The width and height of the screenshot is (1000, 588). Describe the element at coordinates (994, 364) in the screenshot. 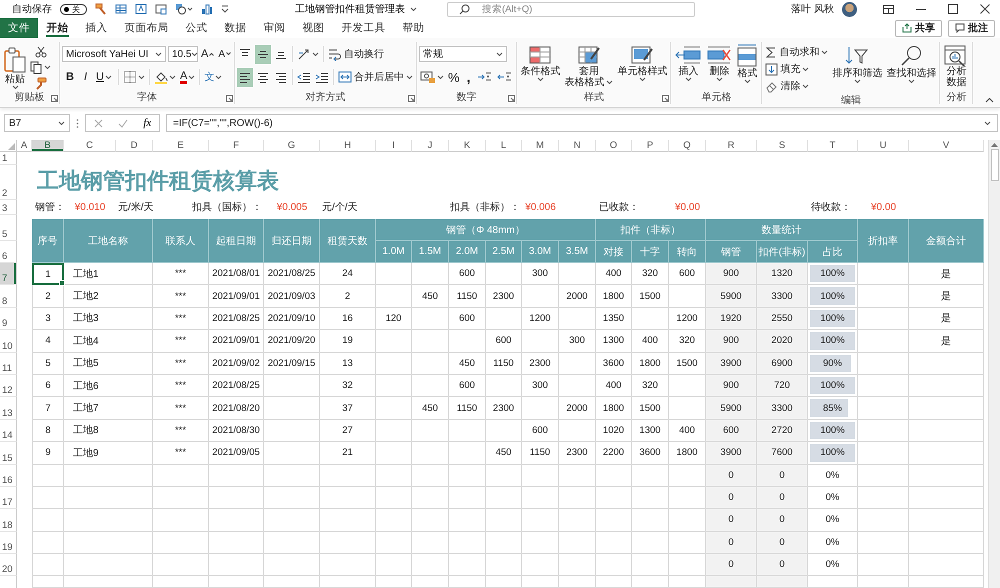

I see `vertical-scrollbar` at that location.